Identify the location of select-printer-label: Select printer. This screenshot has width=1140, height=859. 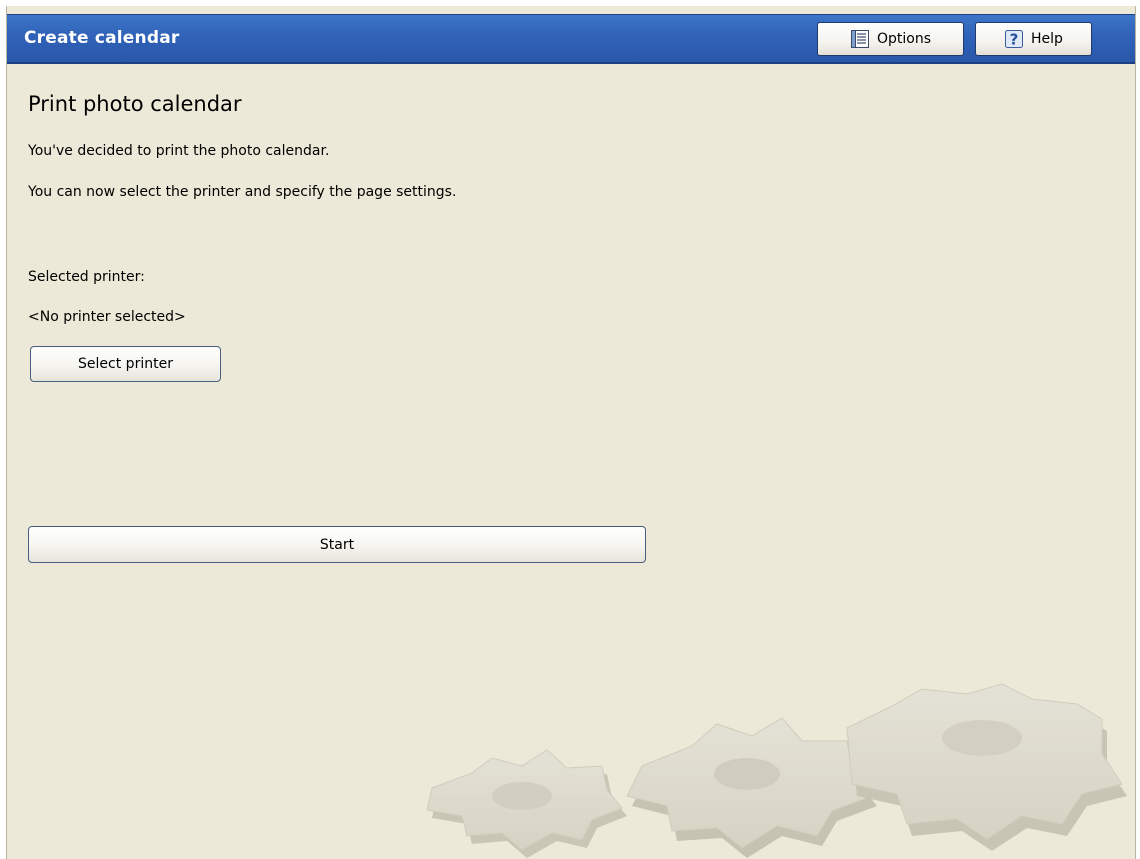
(125, 364).